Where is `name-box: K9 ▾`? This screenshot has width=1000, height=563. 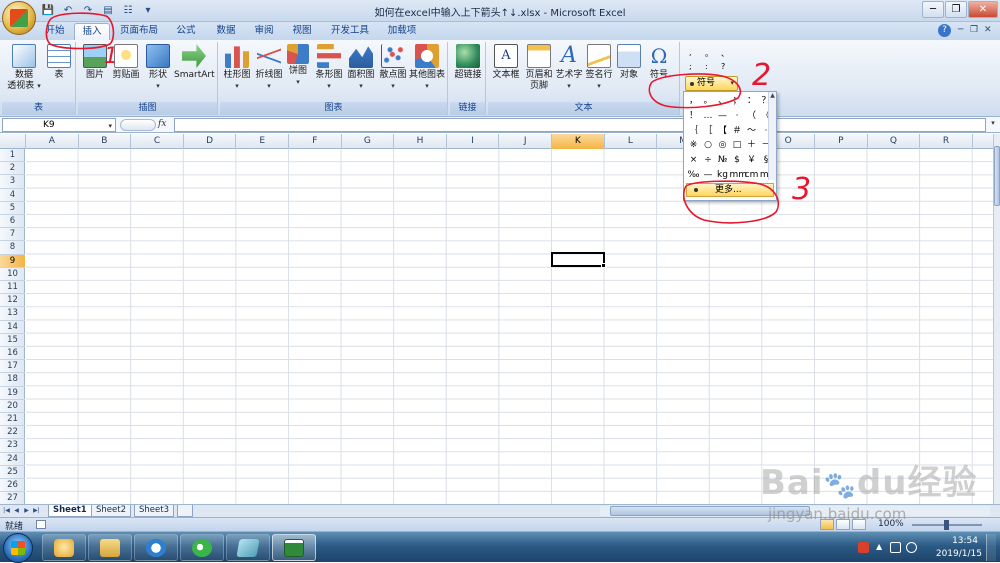
name-box: K9 ▾ is located at coordinates (59, 125).